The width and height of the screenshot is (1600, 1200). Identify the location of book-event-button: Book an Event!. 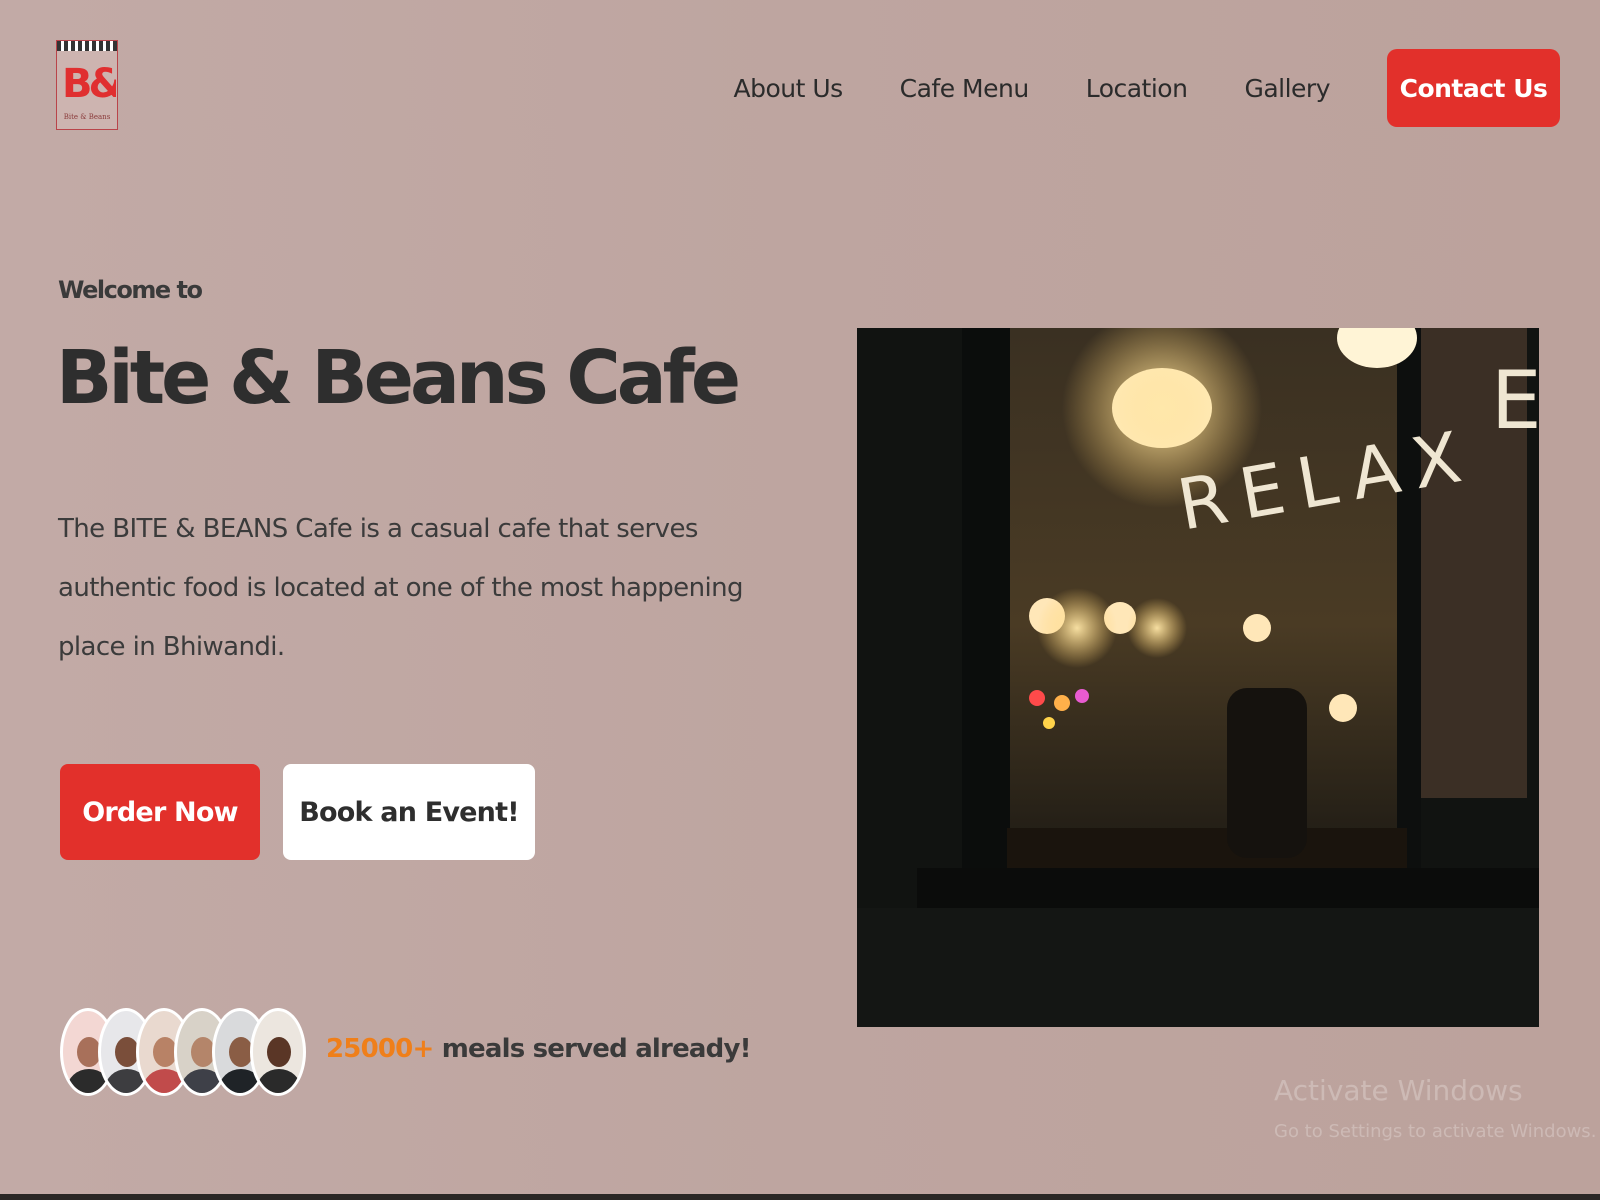
(409, 812).